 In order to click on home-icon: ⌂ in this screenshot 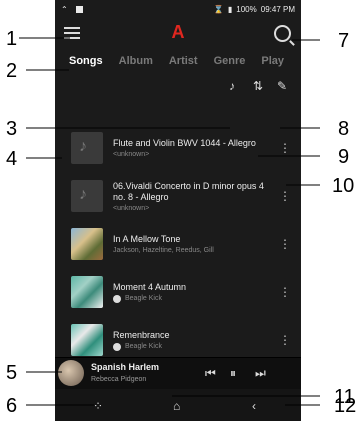, I will do `click(176, 406)`.